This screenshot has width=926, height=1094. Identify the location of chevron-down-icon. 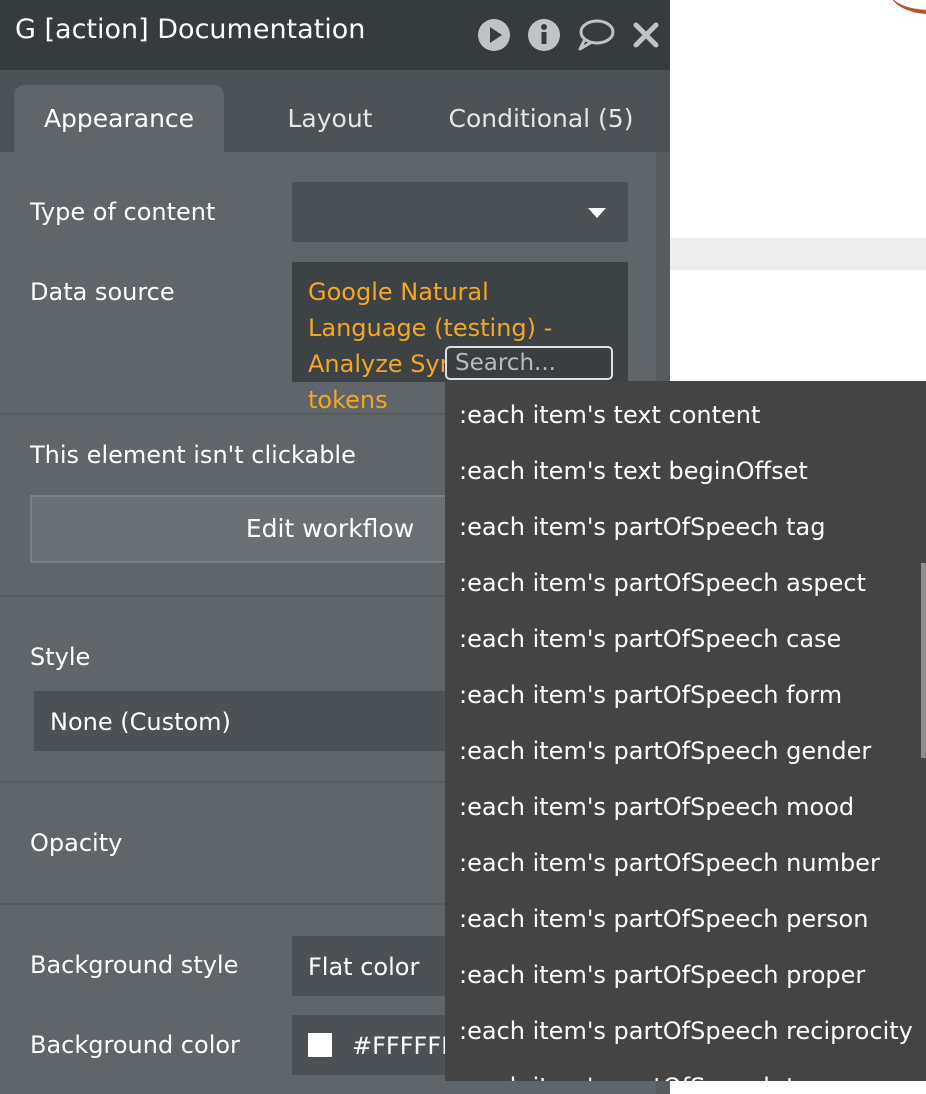
(597, 213).